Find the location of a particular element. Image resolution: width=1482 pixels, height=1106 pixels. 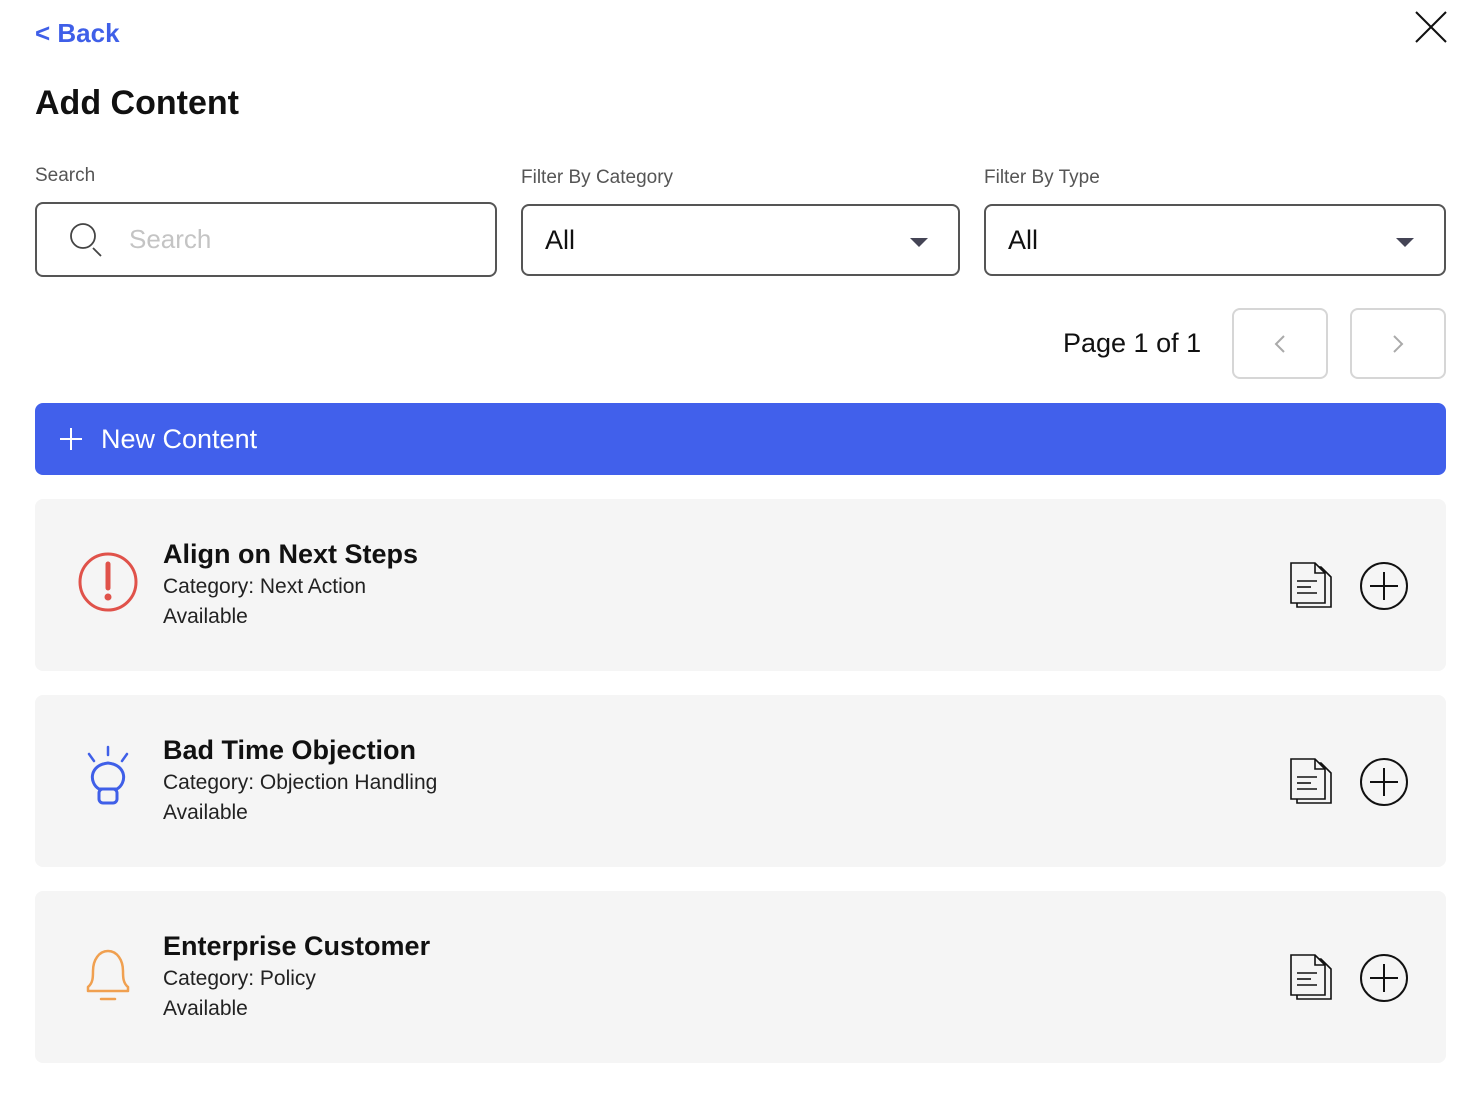

alert-circle-icon is located at coordinates (108, 582).